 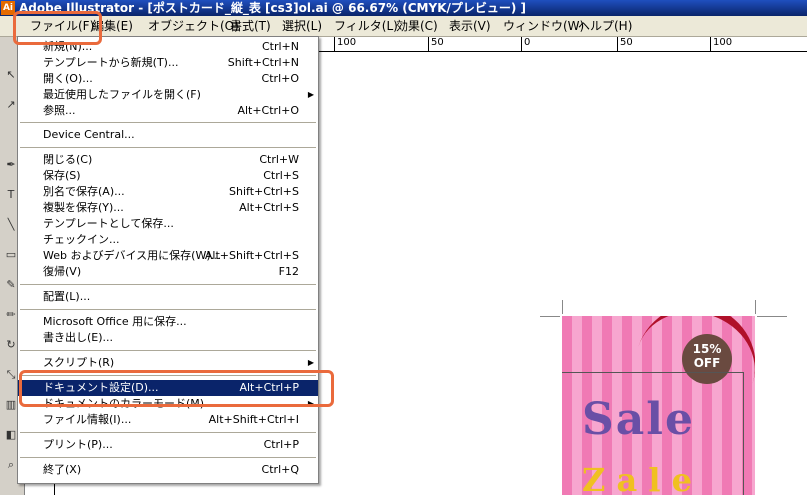 I want to click on menu-item-shortcut: Ctrl+P, so click(x=281, y=444).